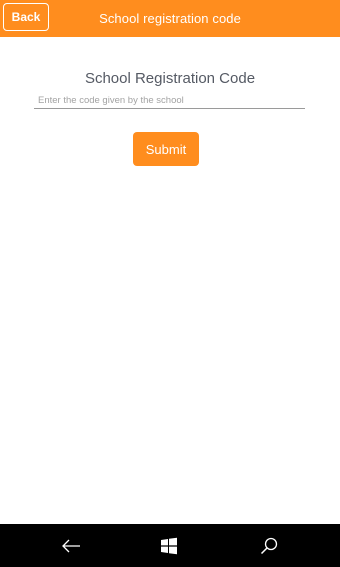  I want to click on windows-logo-icon, so click(169, 545).